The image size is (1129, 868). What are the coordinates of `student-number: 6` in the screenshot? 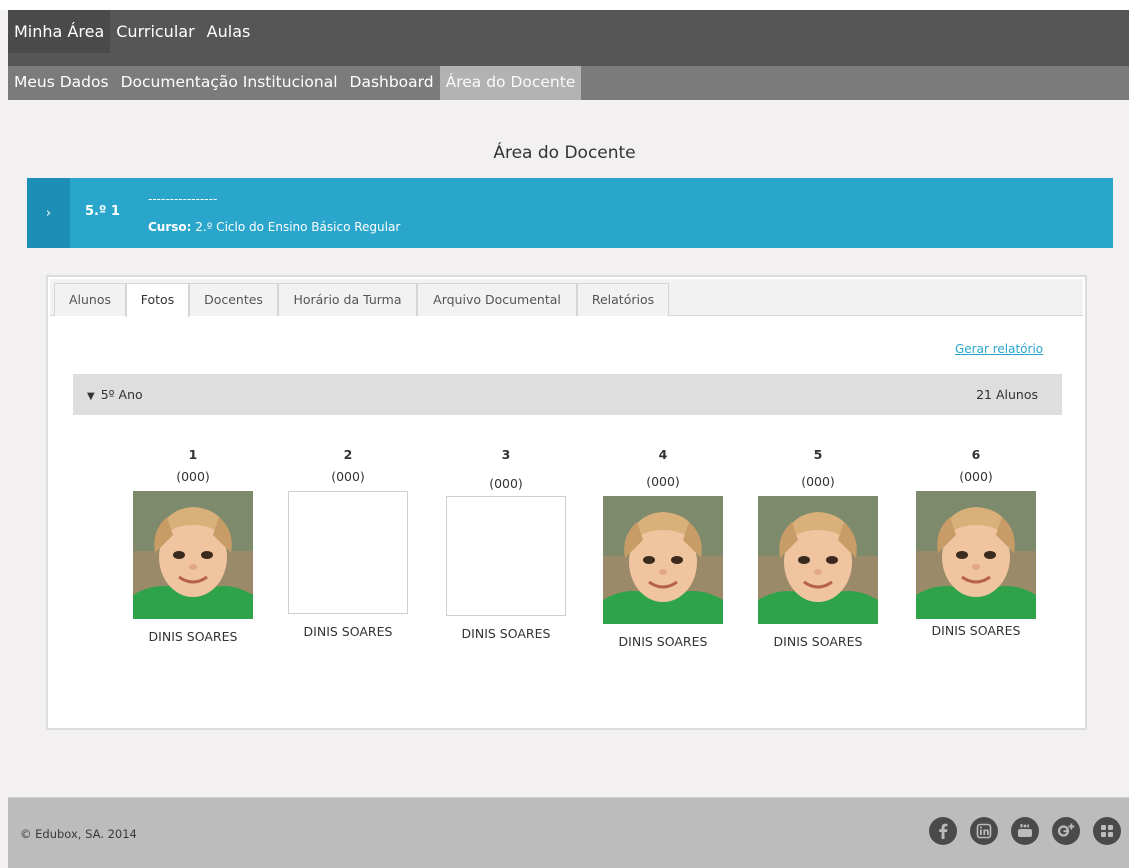 It's located at (976, 454).